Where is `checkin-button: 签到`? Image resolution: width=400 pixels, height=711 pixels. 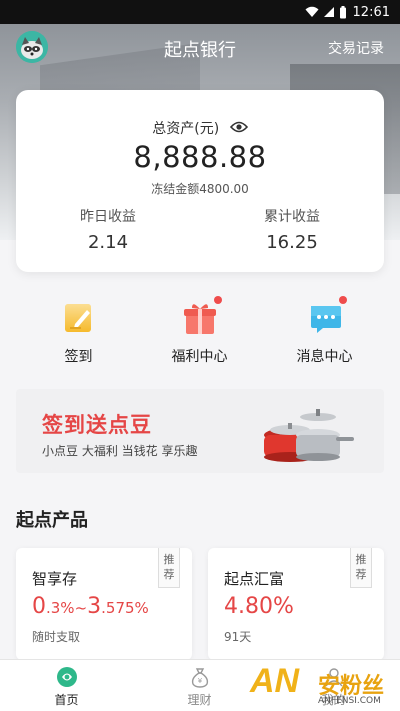
checkin-button: 签到 is located at coordinates (78, 333).